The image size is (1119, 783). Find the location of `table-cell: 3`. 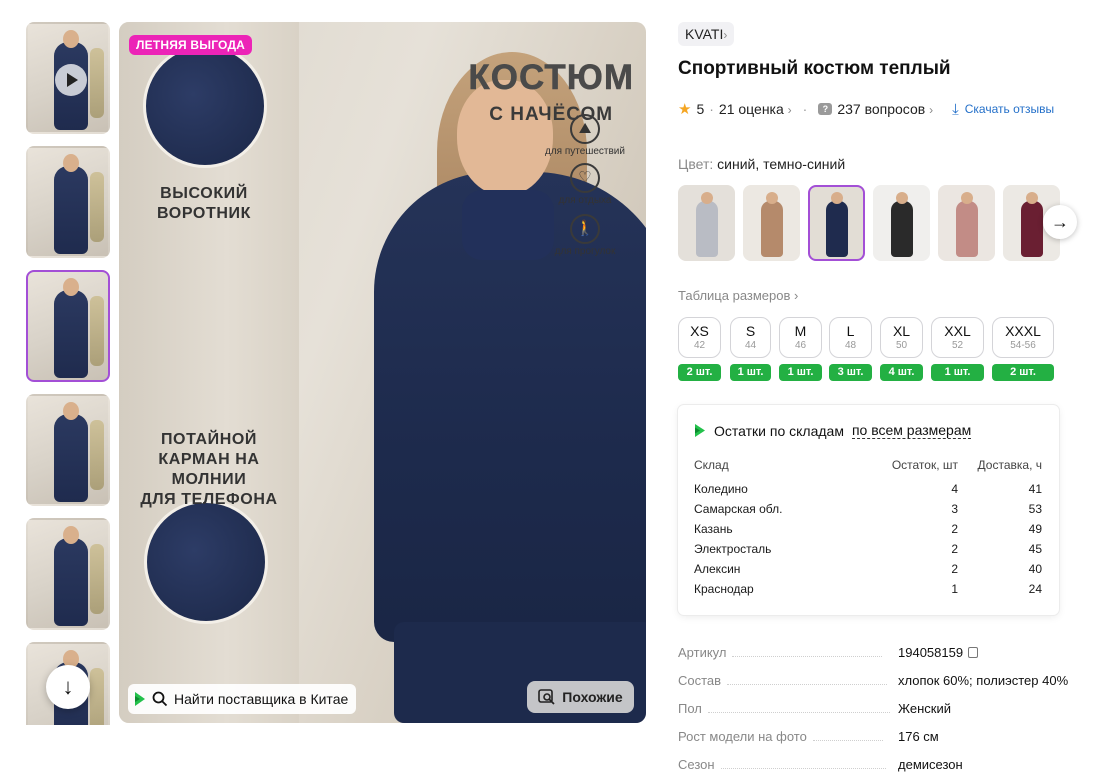

table-cell: 3 is located at coordinates (954, 509).